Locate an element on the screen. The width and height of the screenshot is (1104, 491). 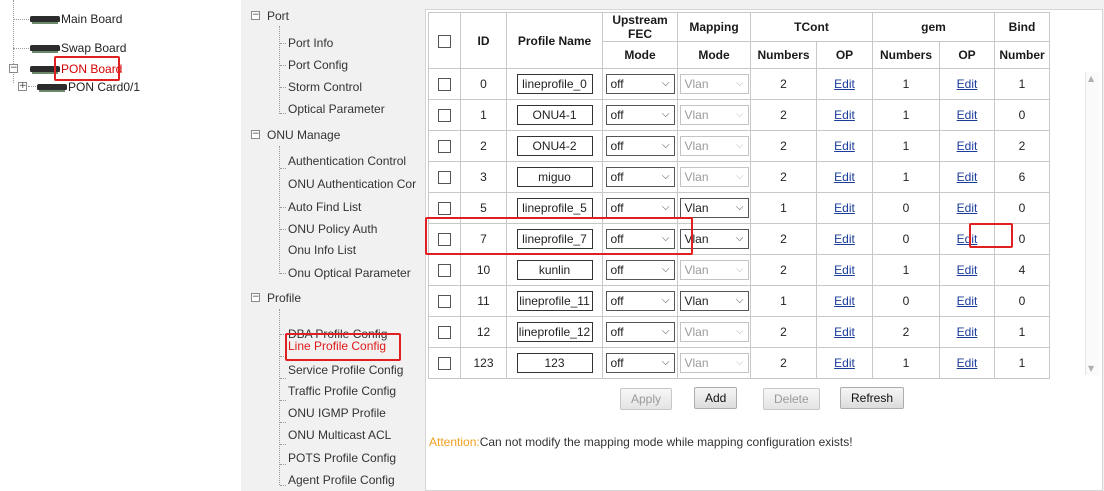
nav-item-storm-control: Storm Control is located at coordinates (325, 87).